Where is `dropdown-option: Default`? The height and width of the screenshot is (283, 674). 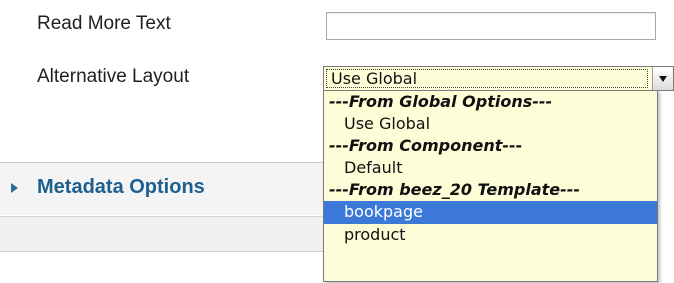 dropdown-option: Default is located at coordinates (490, 168).